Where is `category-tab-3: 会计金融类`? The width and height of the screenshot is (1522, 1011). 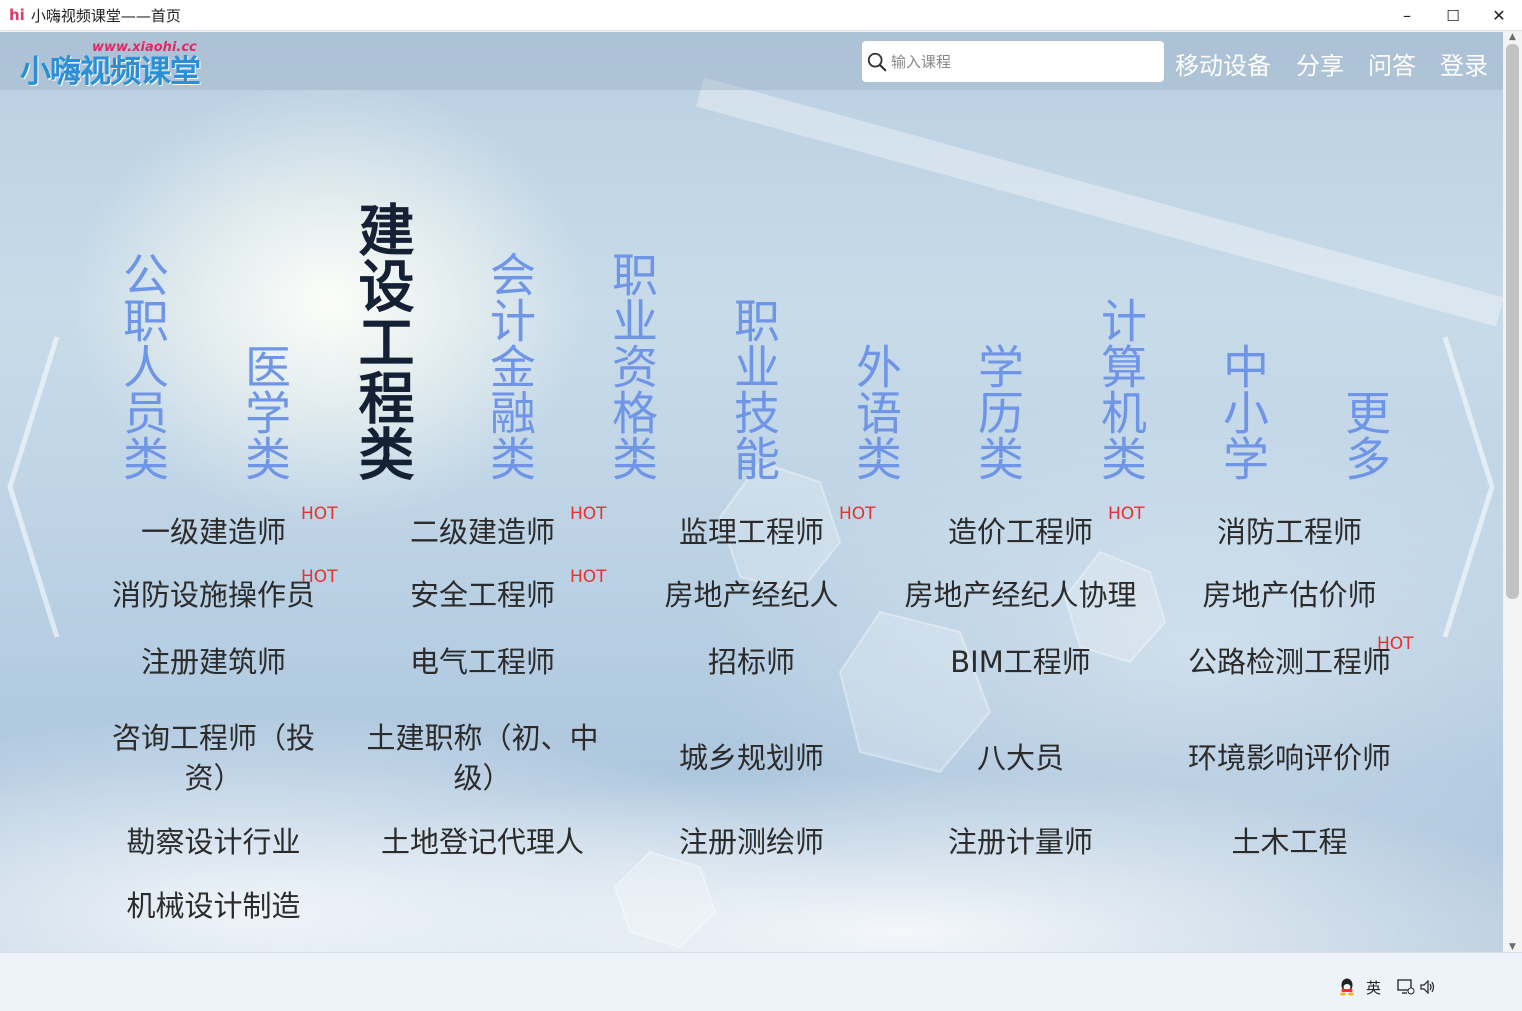
category-tab-3: 会计金融类 is located at coordinates (507, 366).